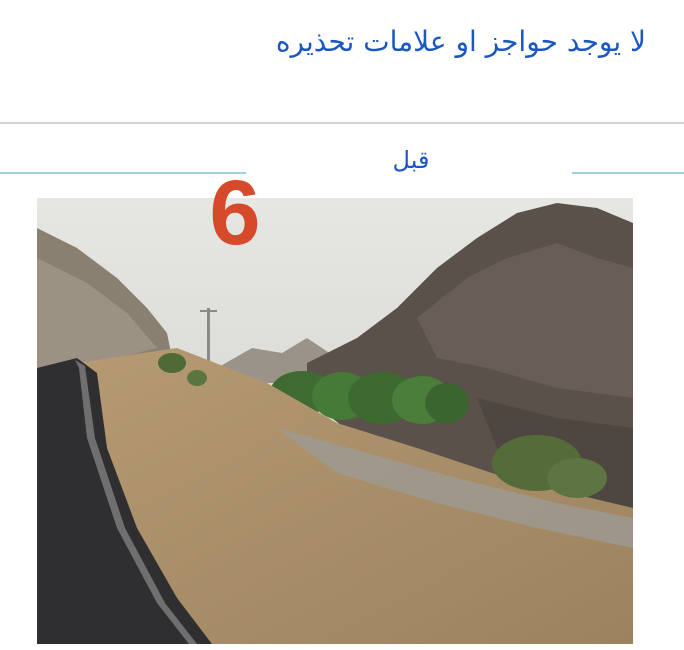 The height and width of the screenshot is (650, 684). What do you see at coordinates (628, 173) in the screenshot?
I see `section-line-right` at bounding box center [628, 173].